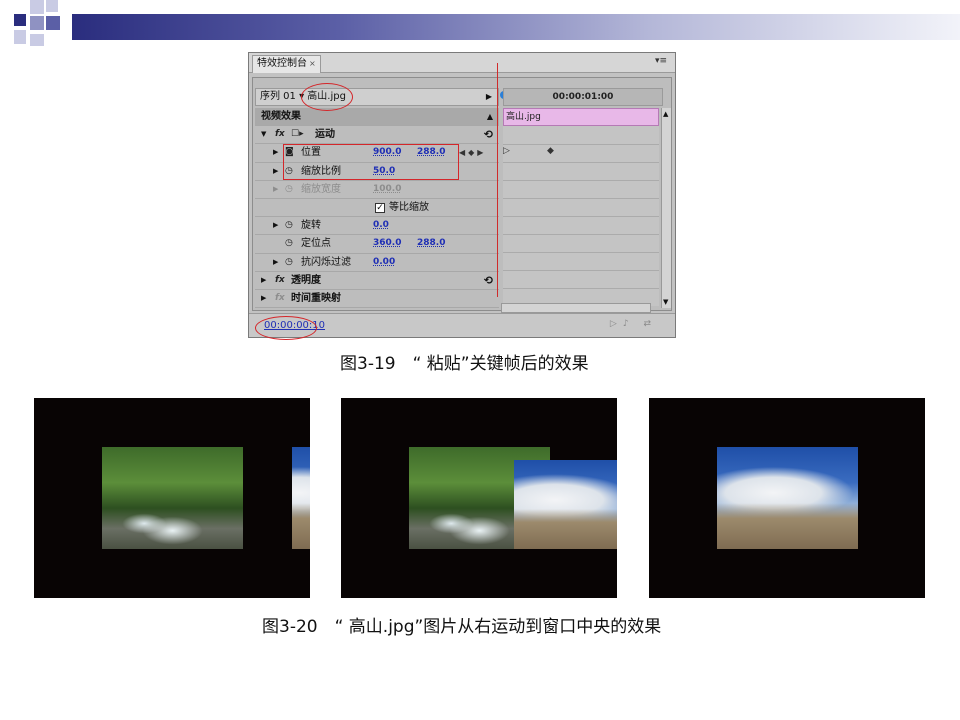 This screenshot has width=960, height=720. I want to click on play-triangle-icon: ▶, so click(489, 97).